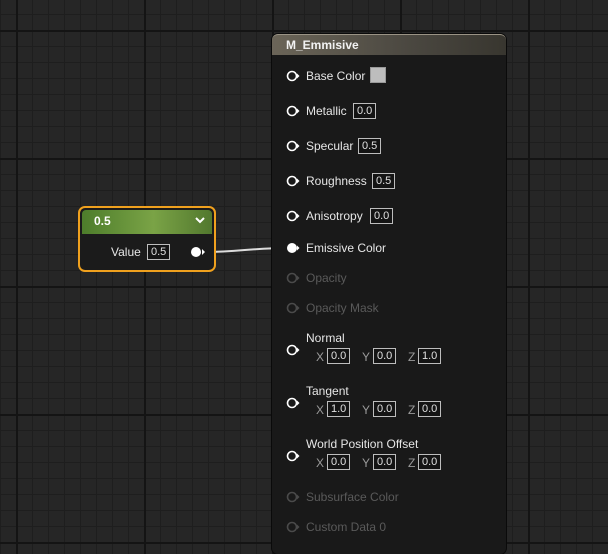 The width and height of the screenshot is (608, 554). What do you see at coordinates (200, 220) in the screenshot?
I see `chevron-down-icon` at bounding box center [200, 220].